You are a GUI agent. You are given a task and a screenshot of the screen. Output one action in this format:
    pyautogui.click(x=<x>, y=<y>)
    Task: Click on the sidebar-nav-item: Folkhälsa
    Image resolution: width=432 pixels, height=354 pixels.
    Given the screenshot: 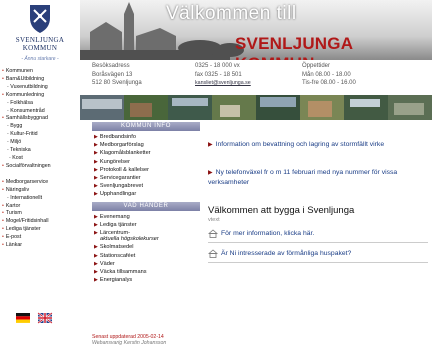 What is the action you would take?
    pyautogui.click(x=41, y=104)
    